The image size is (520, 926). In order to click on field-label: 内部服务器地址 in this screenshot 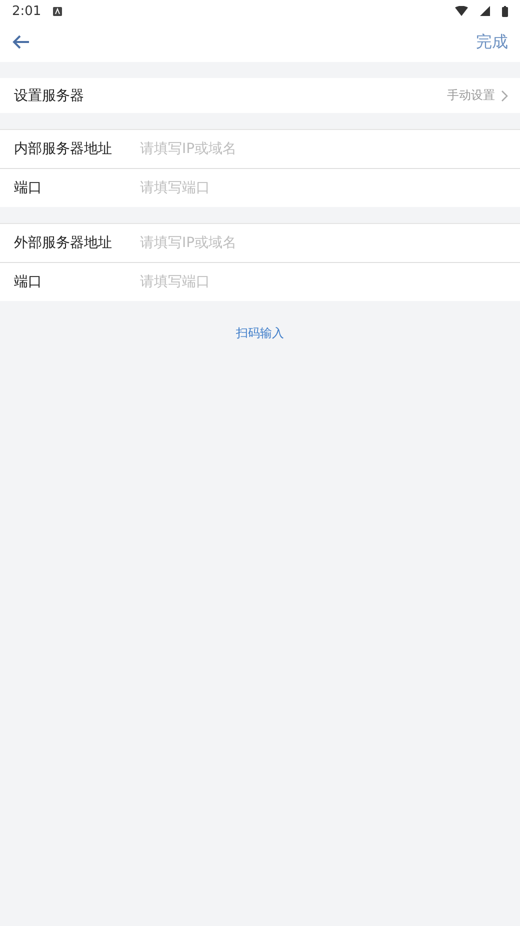, I will do `click(63, 149)`.